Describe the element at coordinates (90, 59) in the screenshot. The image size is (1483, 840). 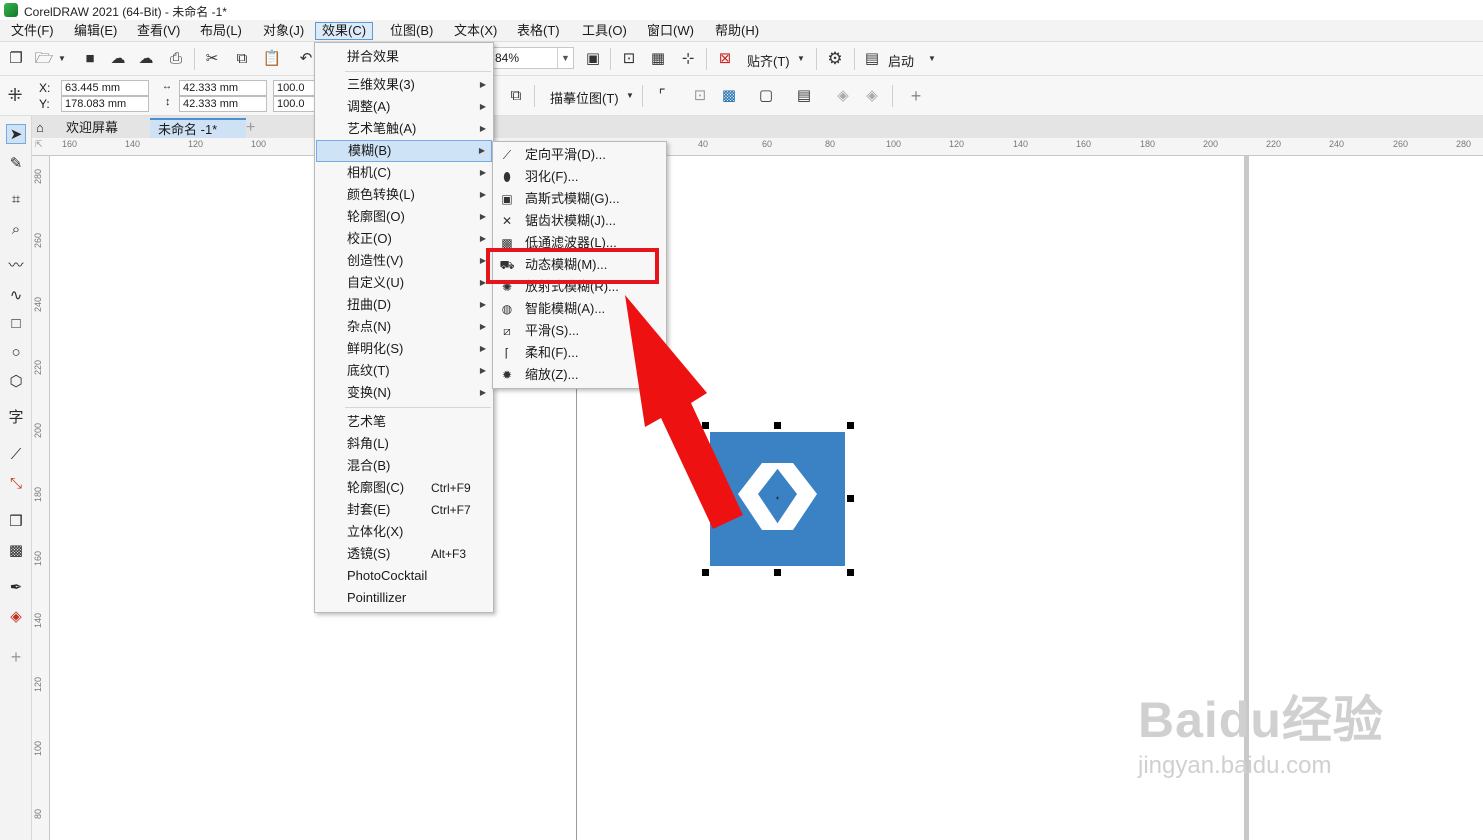
I see `save-icon: ■` at that location.